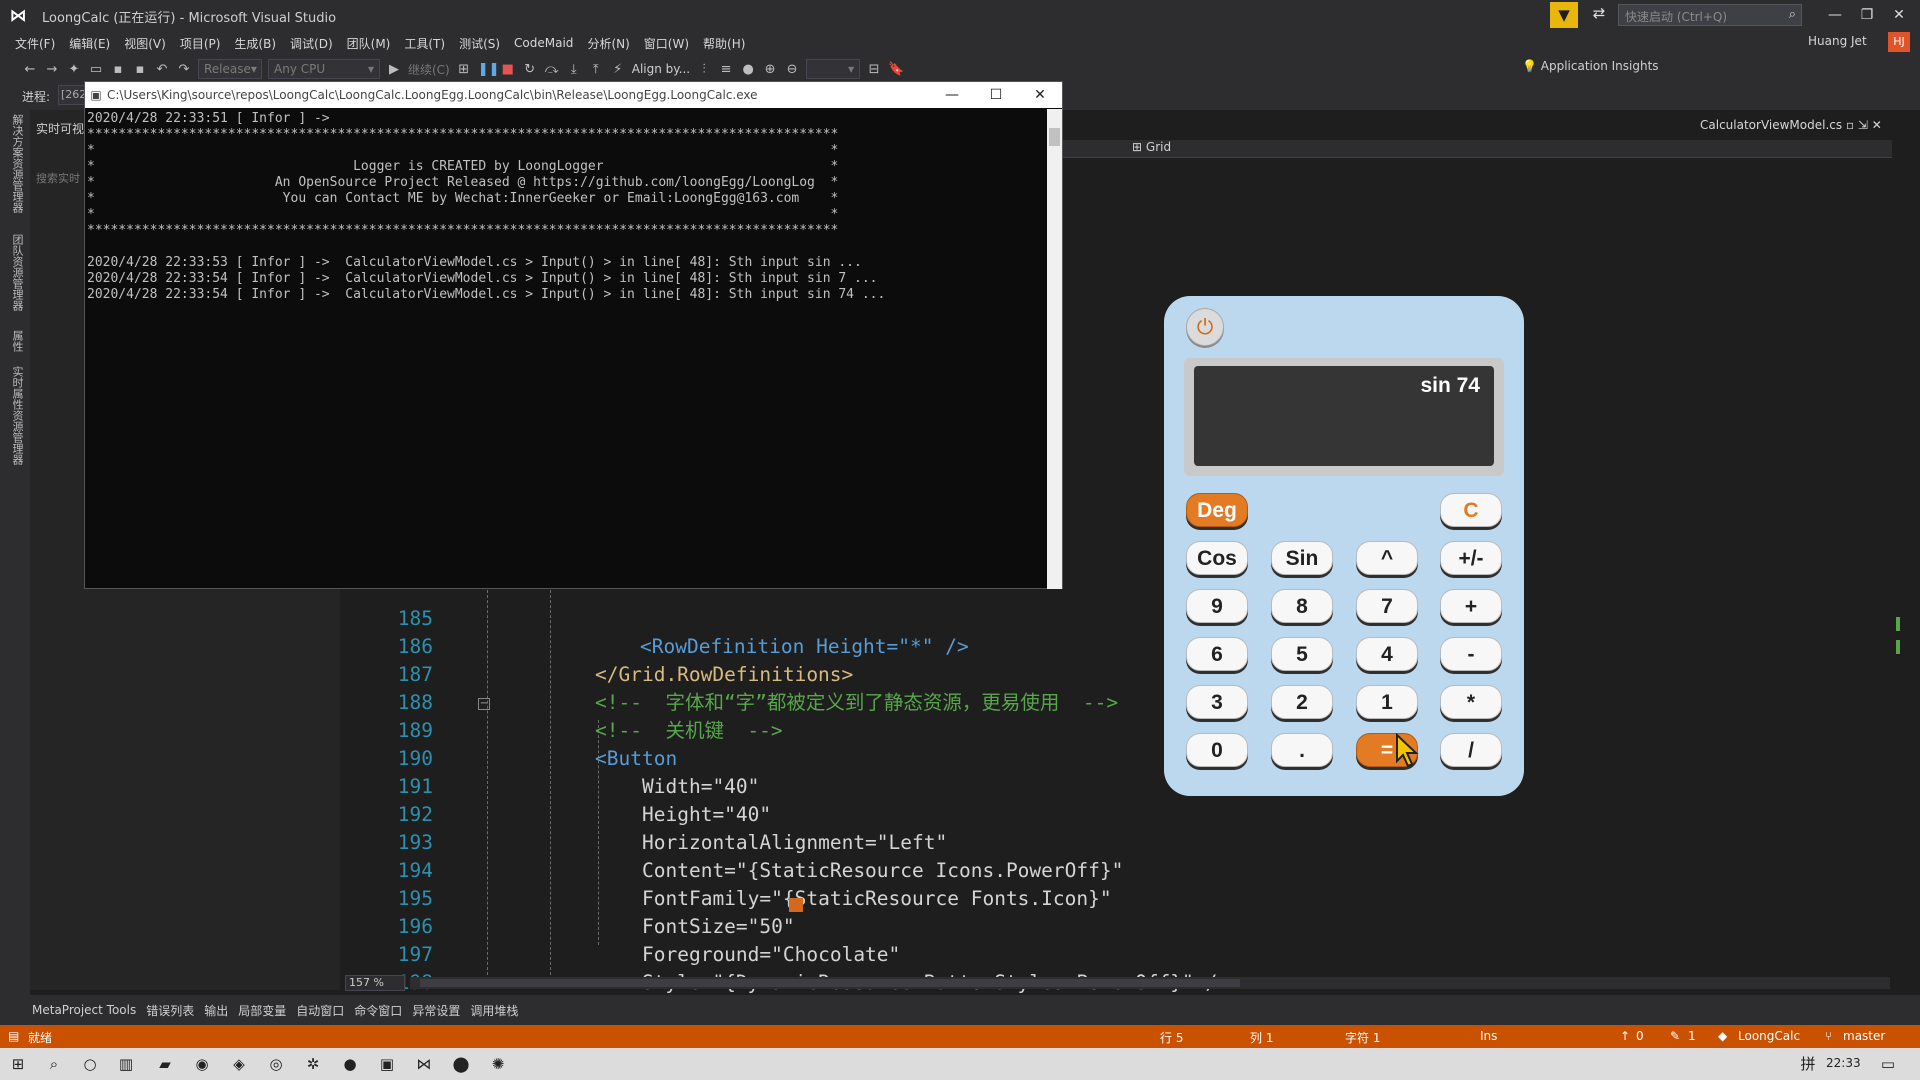  Describe the element at coordinates (320, 1010) in the screenshot. I see `tab-autos: 自动窗口` at that location.